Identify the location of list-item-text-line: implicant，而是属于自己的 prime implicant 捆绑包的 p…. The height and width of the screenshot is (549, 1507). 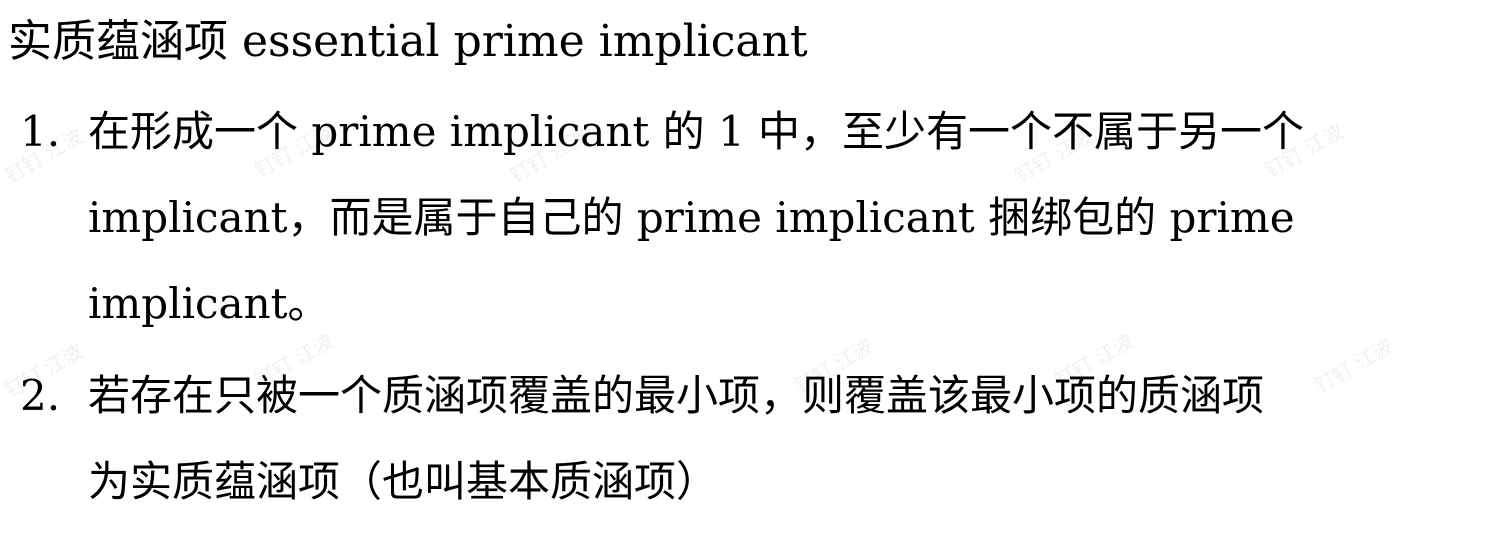
(691, 217).